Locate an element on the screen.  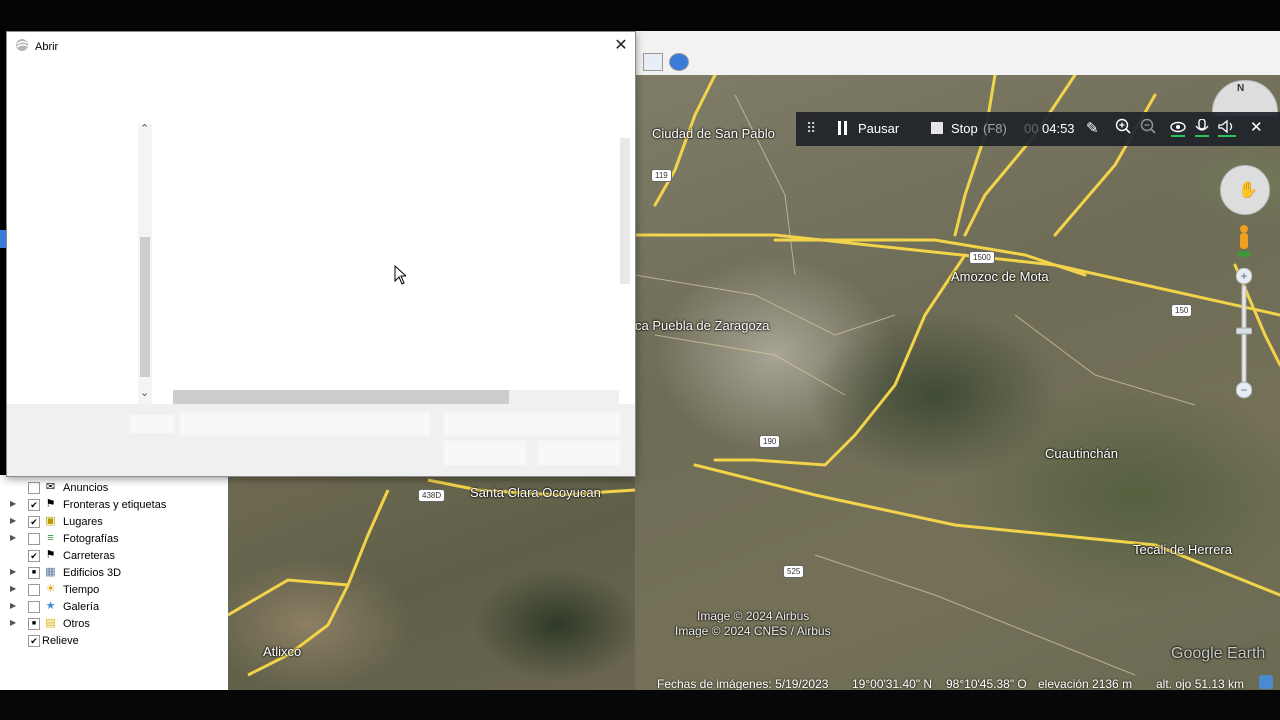
envelope-icon: ✉ is located at coordinates (50, 487).